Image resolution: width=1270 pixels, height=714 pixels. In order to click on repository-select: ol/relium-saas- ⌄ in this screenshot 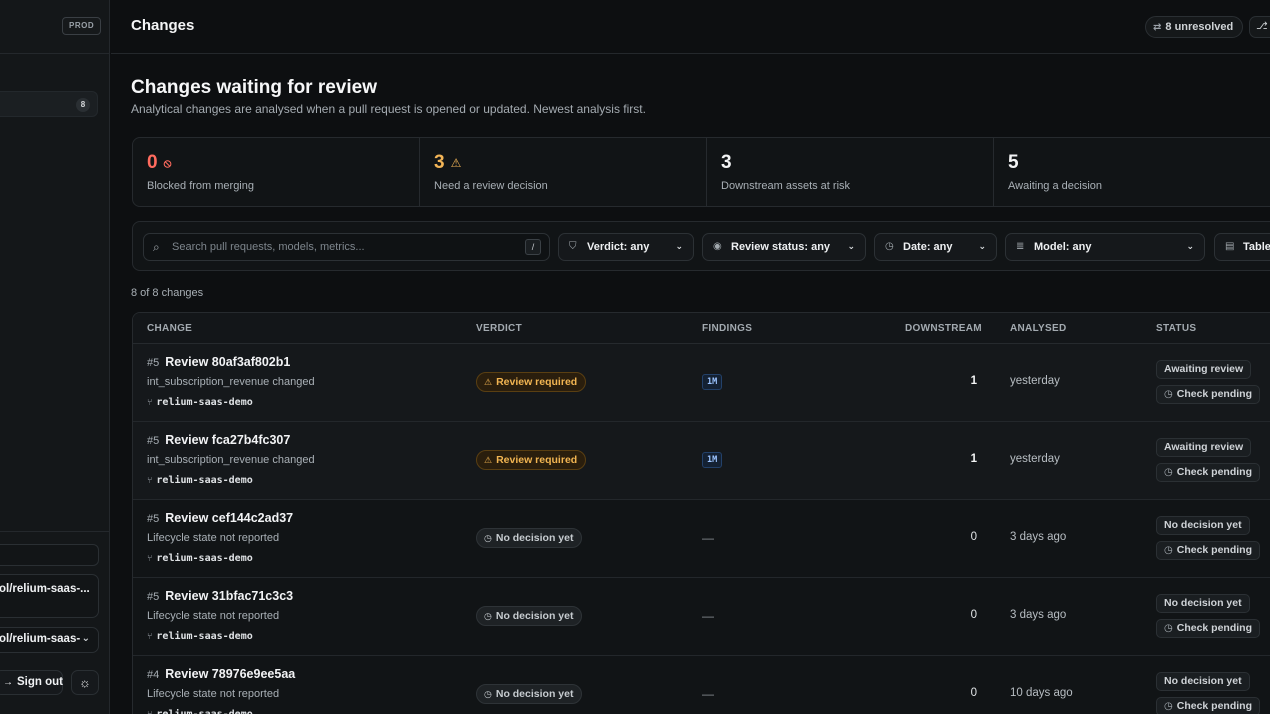, I will do `click(49, 640)`.